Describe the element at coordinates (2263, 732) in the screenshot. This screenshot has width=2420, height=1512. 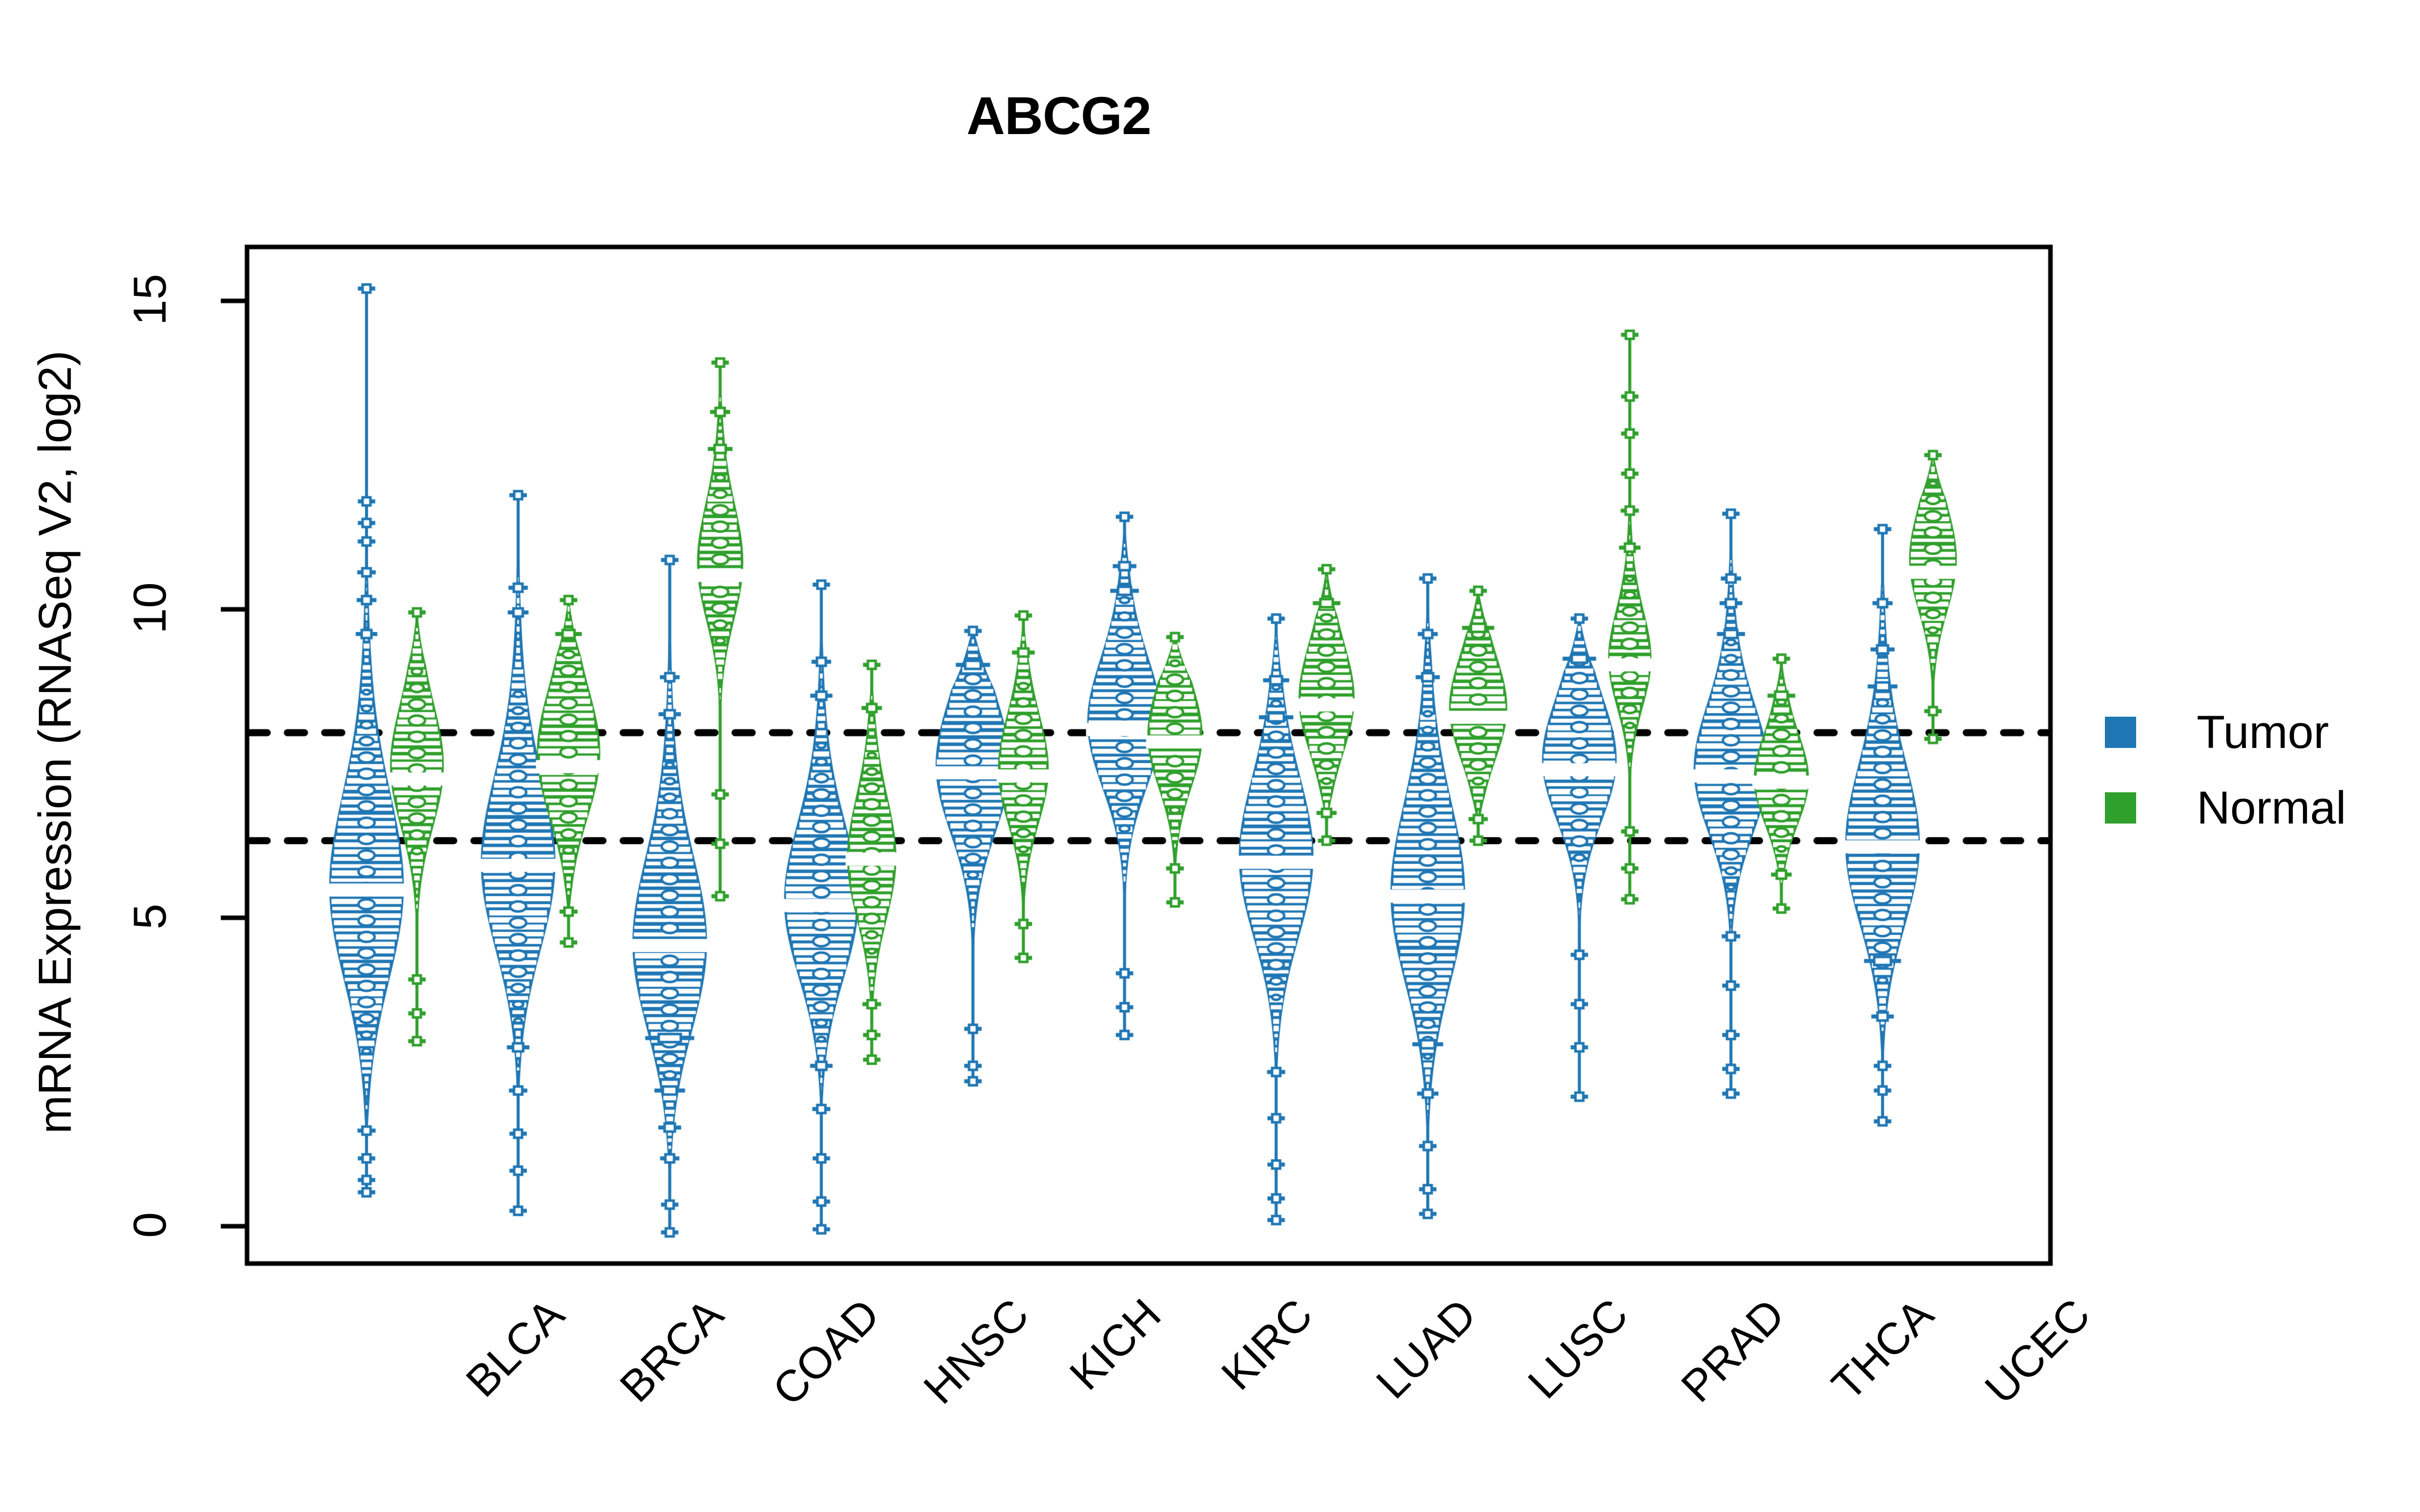
I see `legend-label-tumor: Tumor` at that location.